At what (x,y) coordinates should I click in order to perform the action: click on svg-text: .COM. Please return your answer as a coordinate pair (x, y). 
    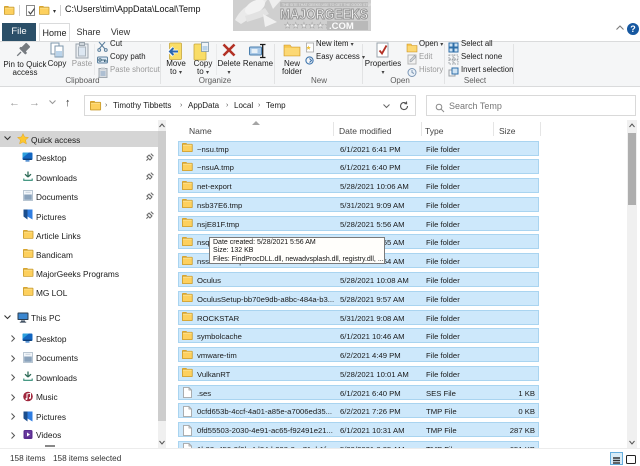
    Looking at the image, I should click on (341, 26).